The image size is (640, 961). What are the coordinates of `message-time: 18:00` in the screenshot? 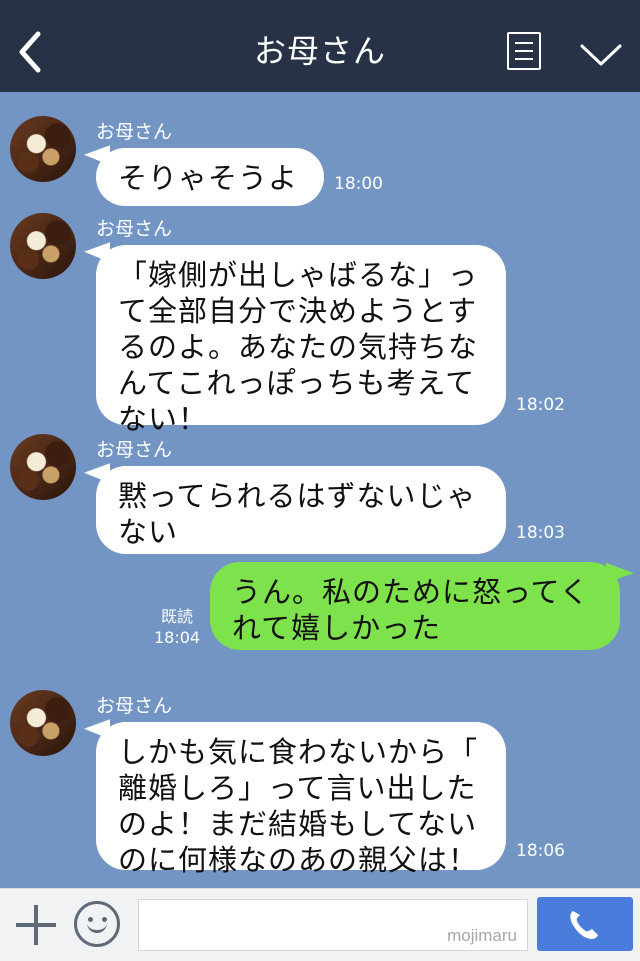 It's located at (358, 184).